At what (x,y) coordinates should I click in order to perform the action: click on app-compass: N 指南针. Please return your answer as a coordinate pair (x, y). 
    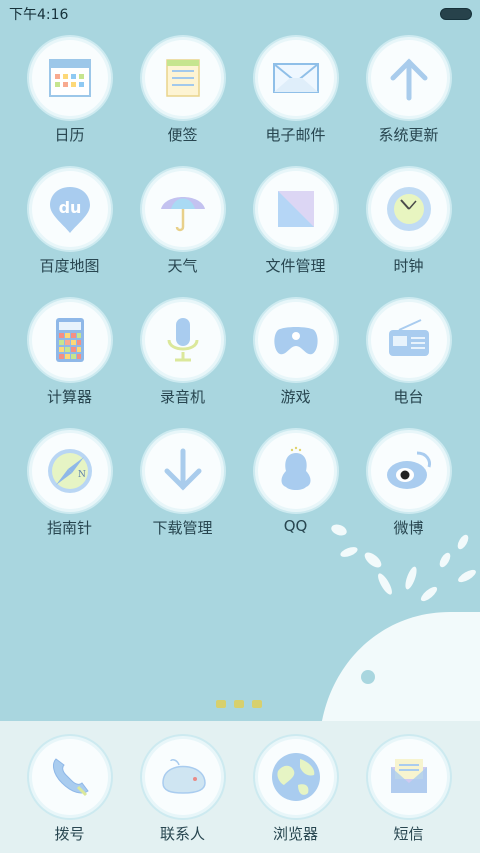
    Looking at the image, I should click on (69, 485).